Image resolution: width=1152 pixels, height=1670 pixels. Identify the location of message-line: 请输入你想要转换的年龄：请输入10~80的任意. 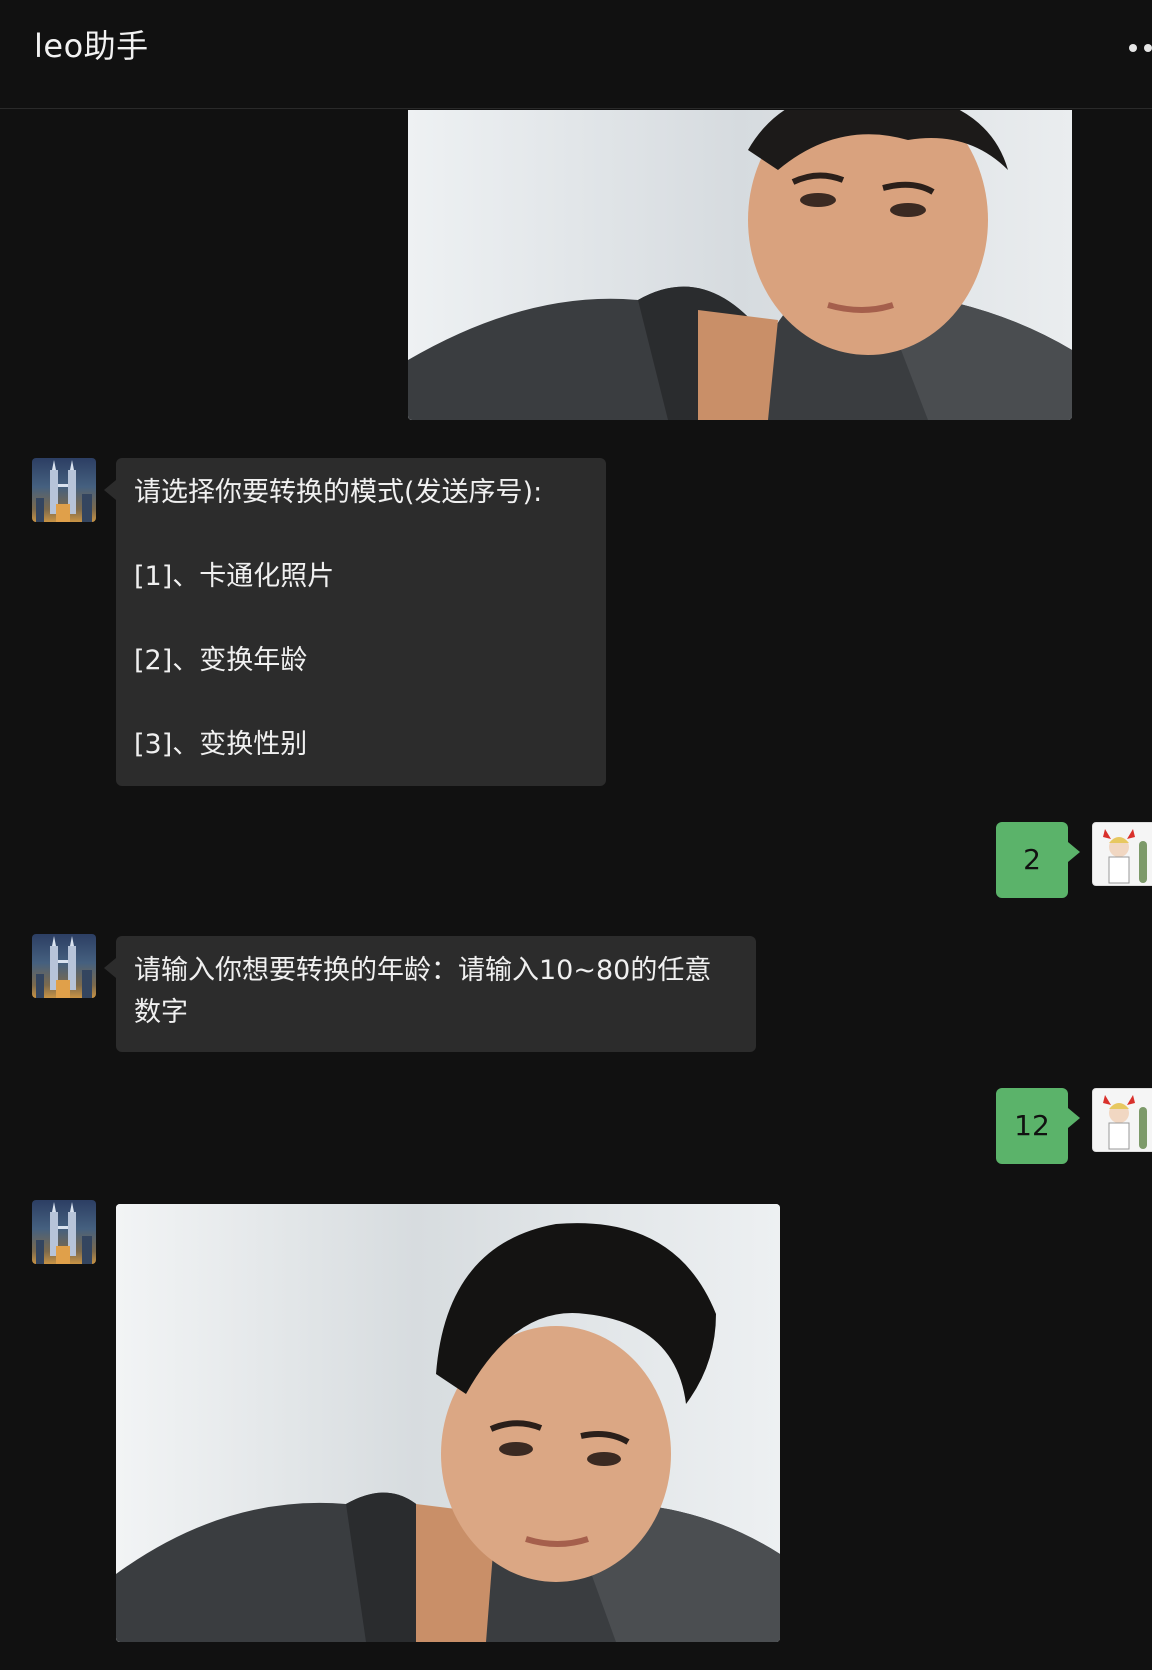
(423, 970).